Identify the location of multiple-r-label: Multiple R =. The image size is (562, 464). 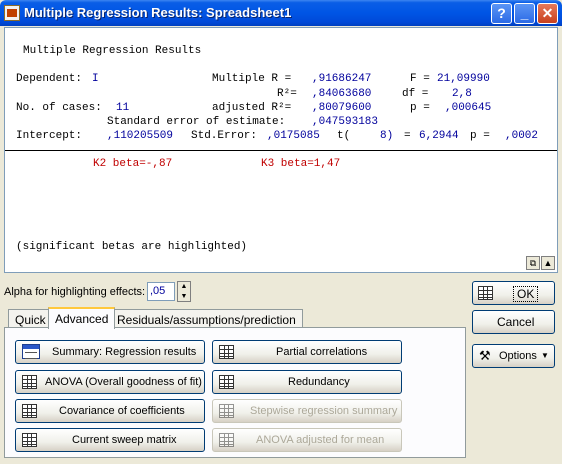
(252, 79).